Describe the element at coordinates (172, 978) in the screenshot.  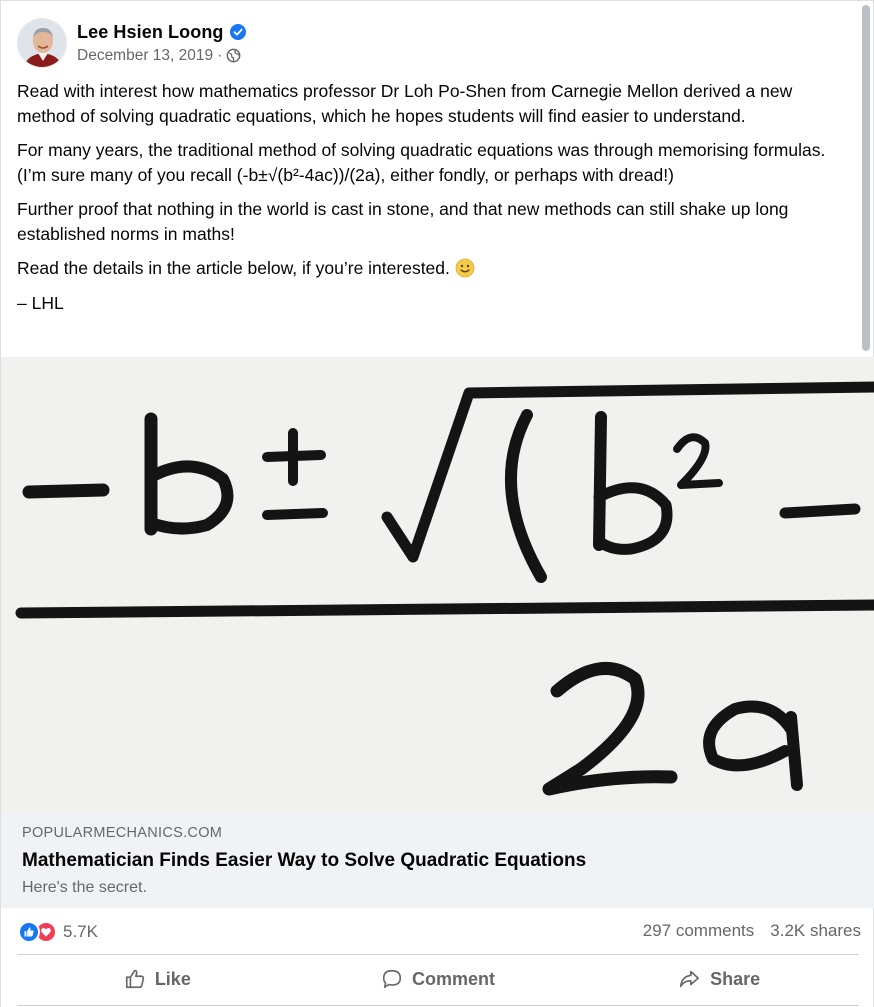
I see `like-label: Like` at that location.